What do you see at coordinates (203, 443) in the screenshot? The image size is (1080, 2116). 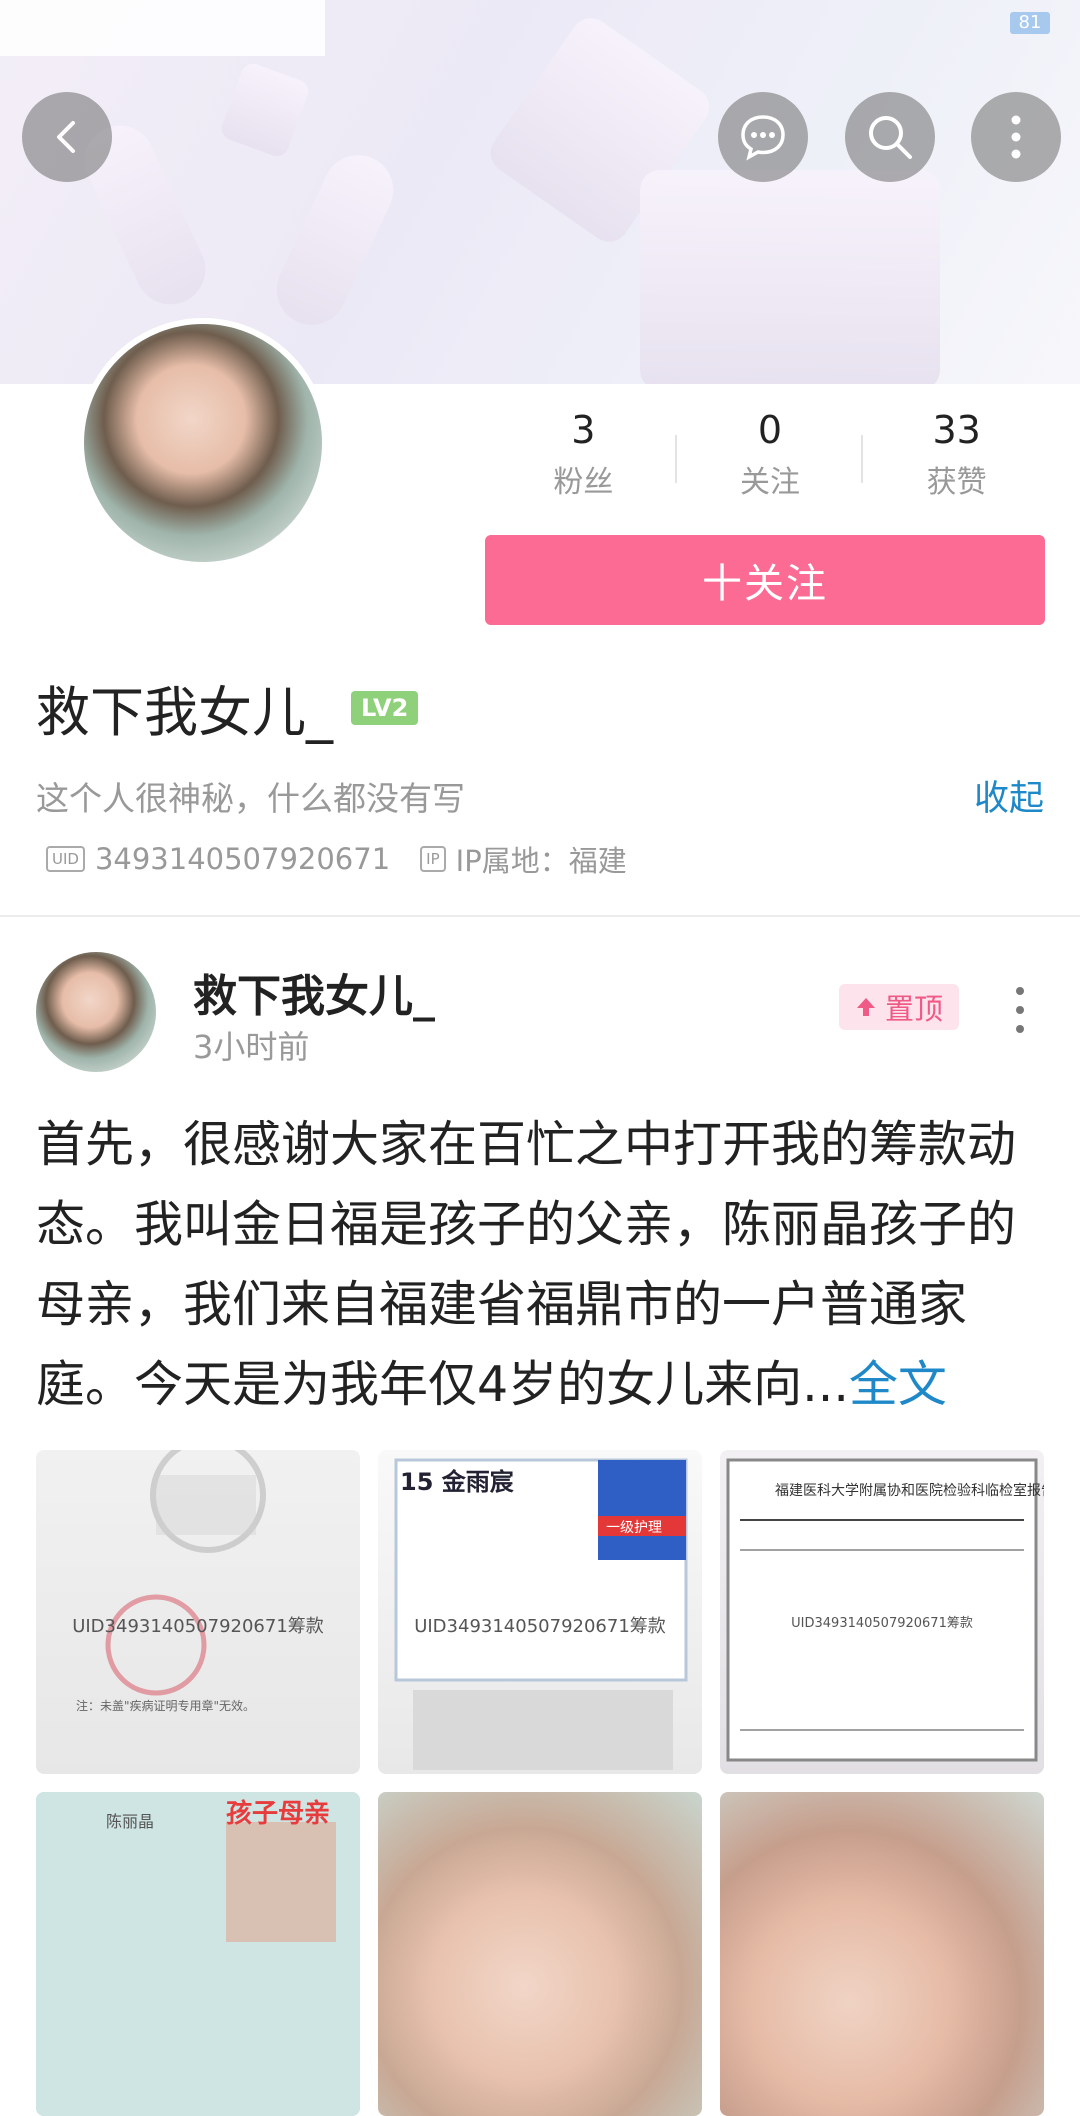 I see `profile-avatar` at bounding box center [203, 443].